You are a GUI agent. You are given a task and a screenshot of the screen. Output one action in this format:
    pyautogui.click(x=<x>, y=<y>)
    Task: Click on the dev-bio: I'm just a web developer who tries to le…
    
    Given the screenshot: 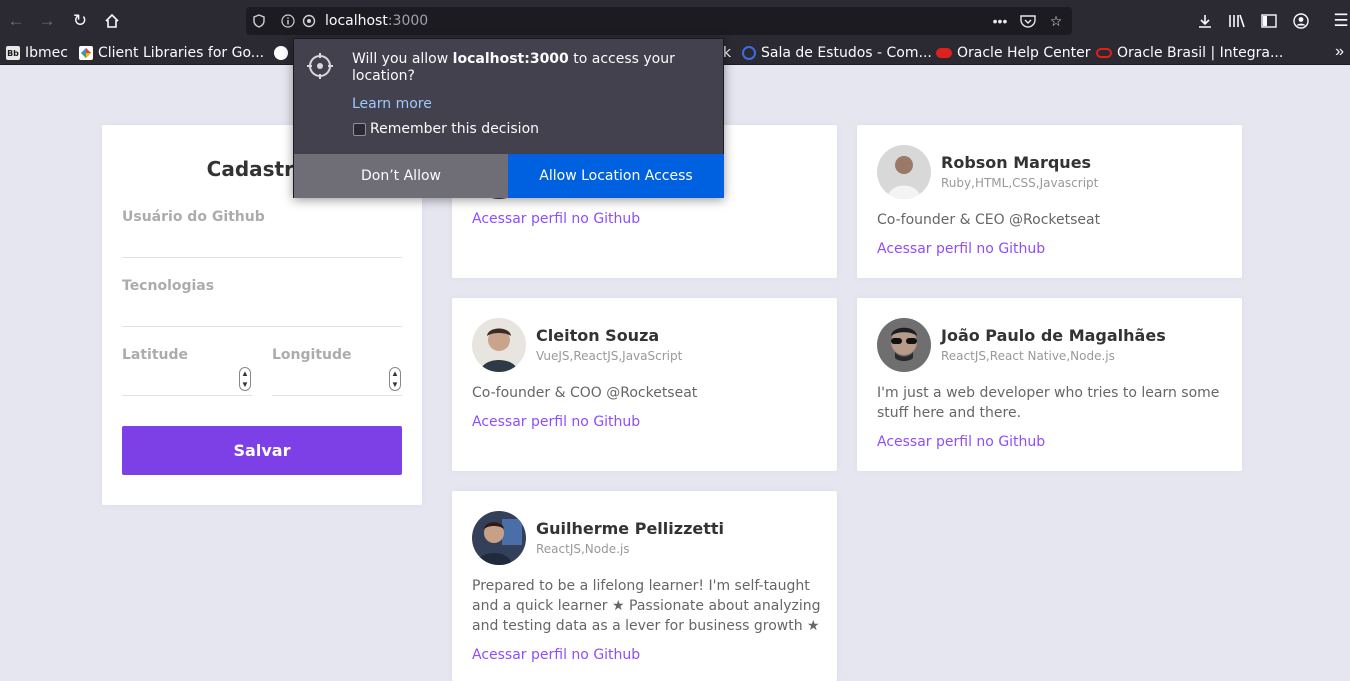 What is the action you would take?
    pyautogui.click(x=1048, y=403)
    